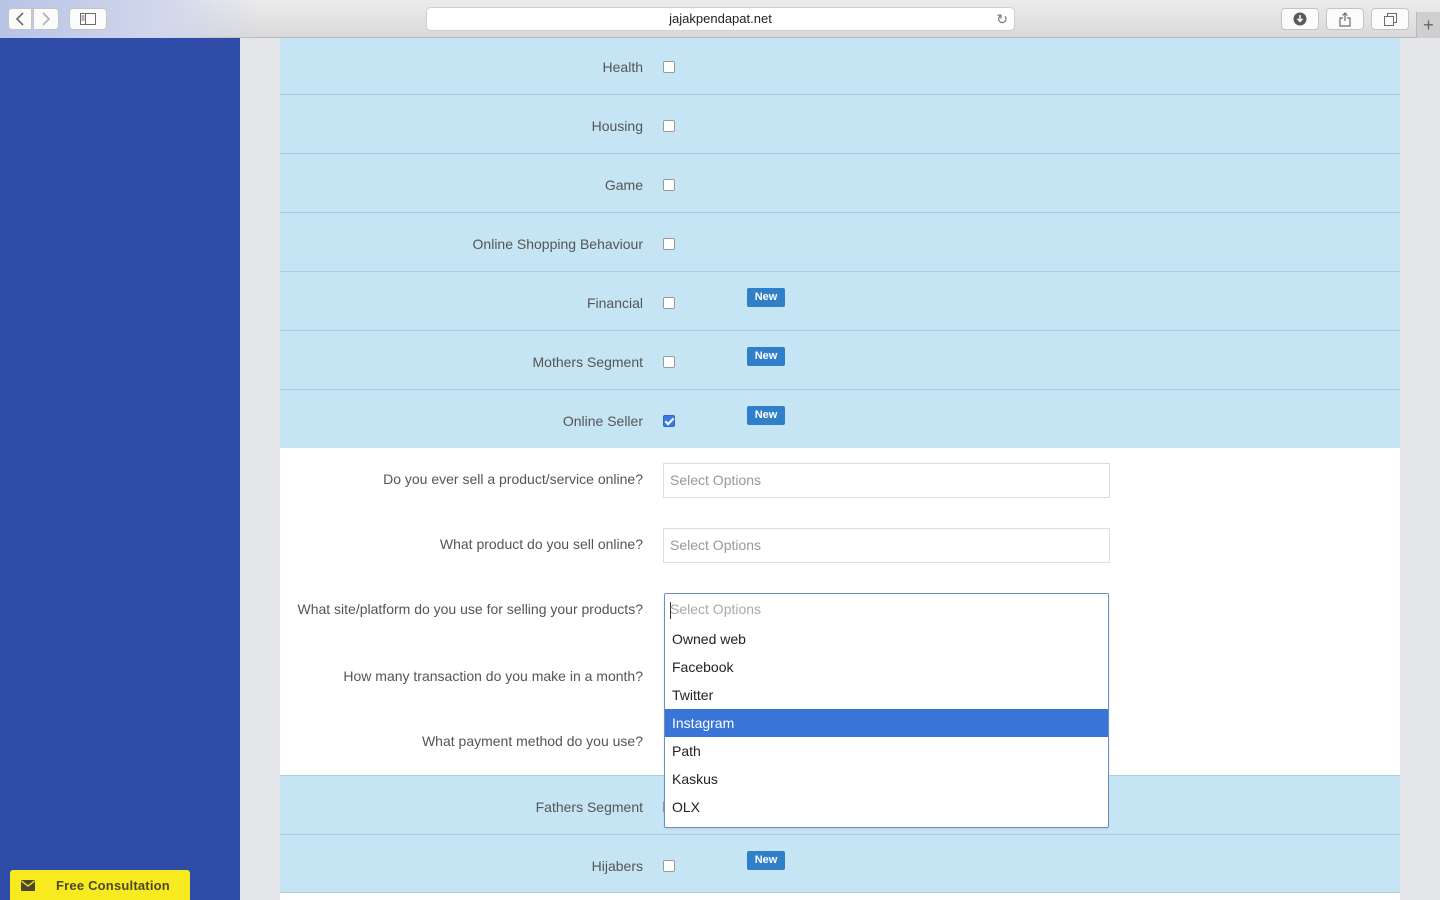 This screenshot has height=900, width=1440. I want to click on segment-label: Fathers Segment, so click(589, 807).